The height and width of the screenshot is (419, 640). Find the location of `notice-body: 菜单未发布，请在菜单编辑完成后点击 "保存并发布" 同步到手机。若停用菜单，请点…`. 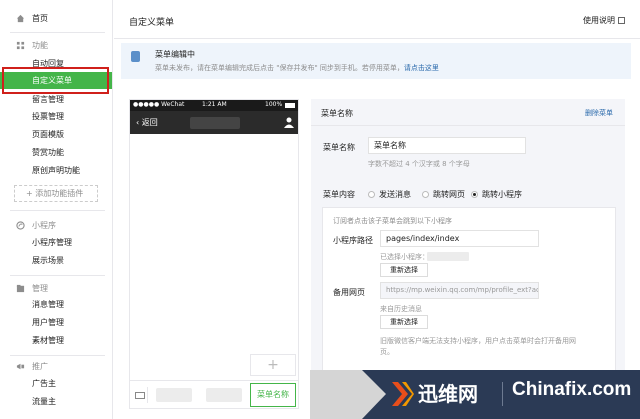

notice-body: 菜单未发布，请在菜单编辑完成后点击 "保存并发布" 同步到手机。若停用菜单，请点… is located at coordinates (297, 68).